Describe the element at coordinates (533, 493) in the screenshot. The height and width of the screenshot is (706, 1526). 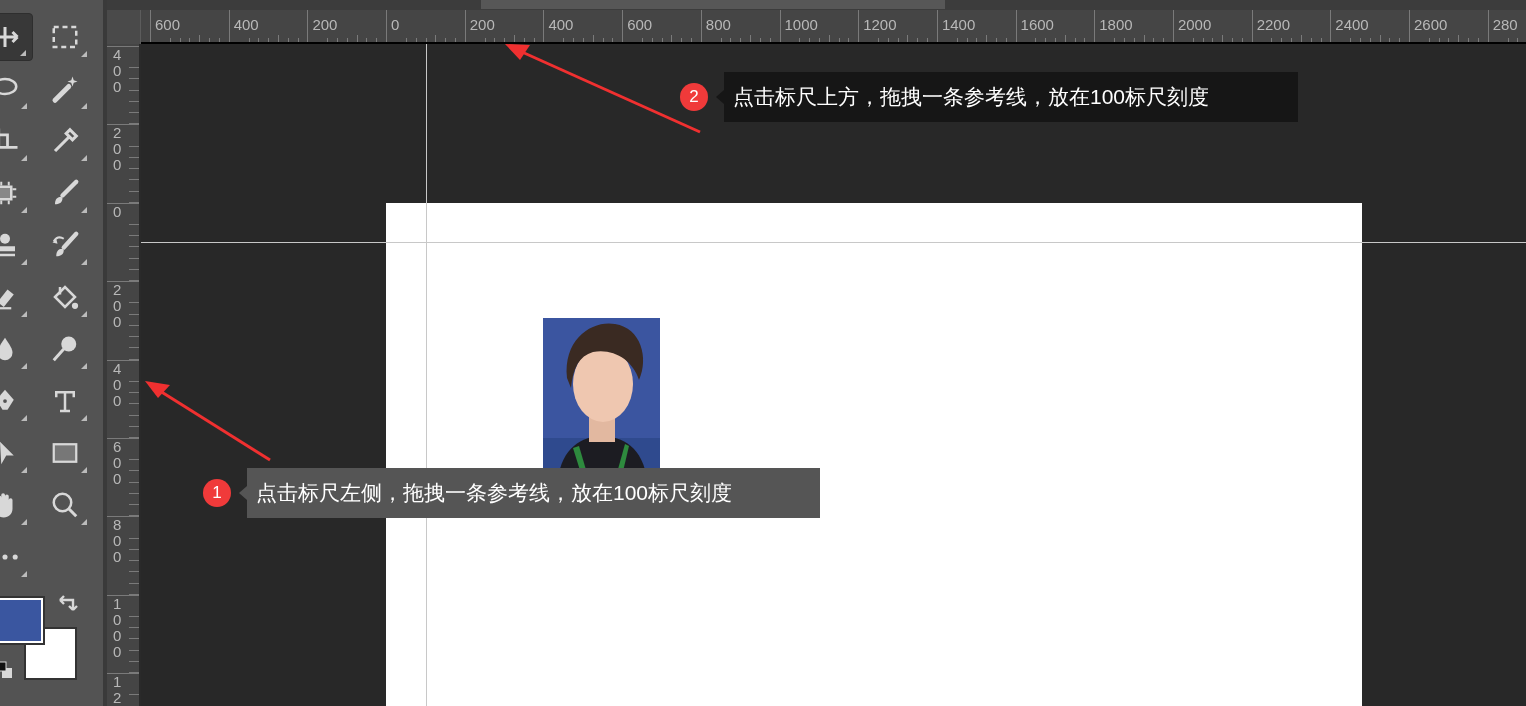
I see `callout-text: 点击标尺左侧，拖拽一条参考线，放在100标尺刻度` at that location.